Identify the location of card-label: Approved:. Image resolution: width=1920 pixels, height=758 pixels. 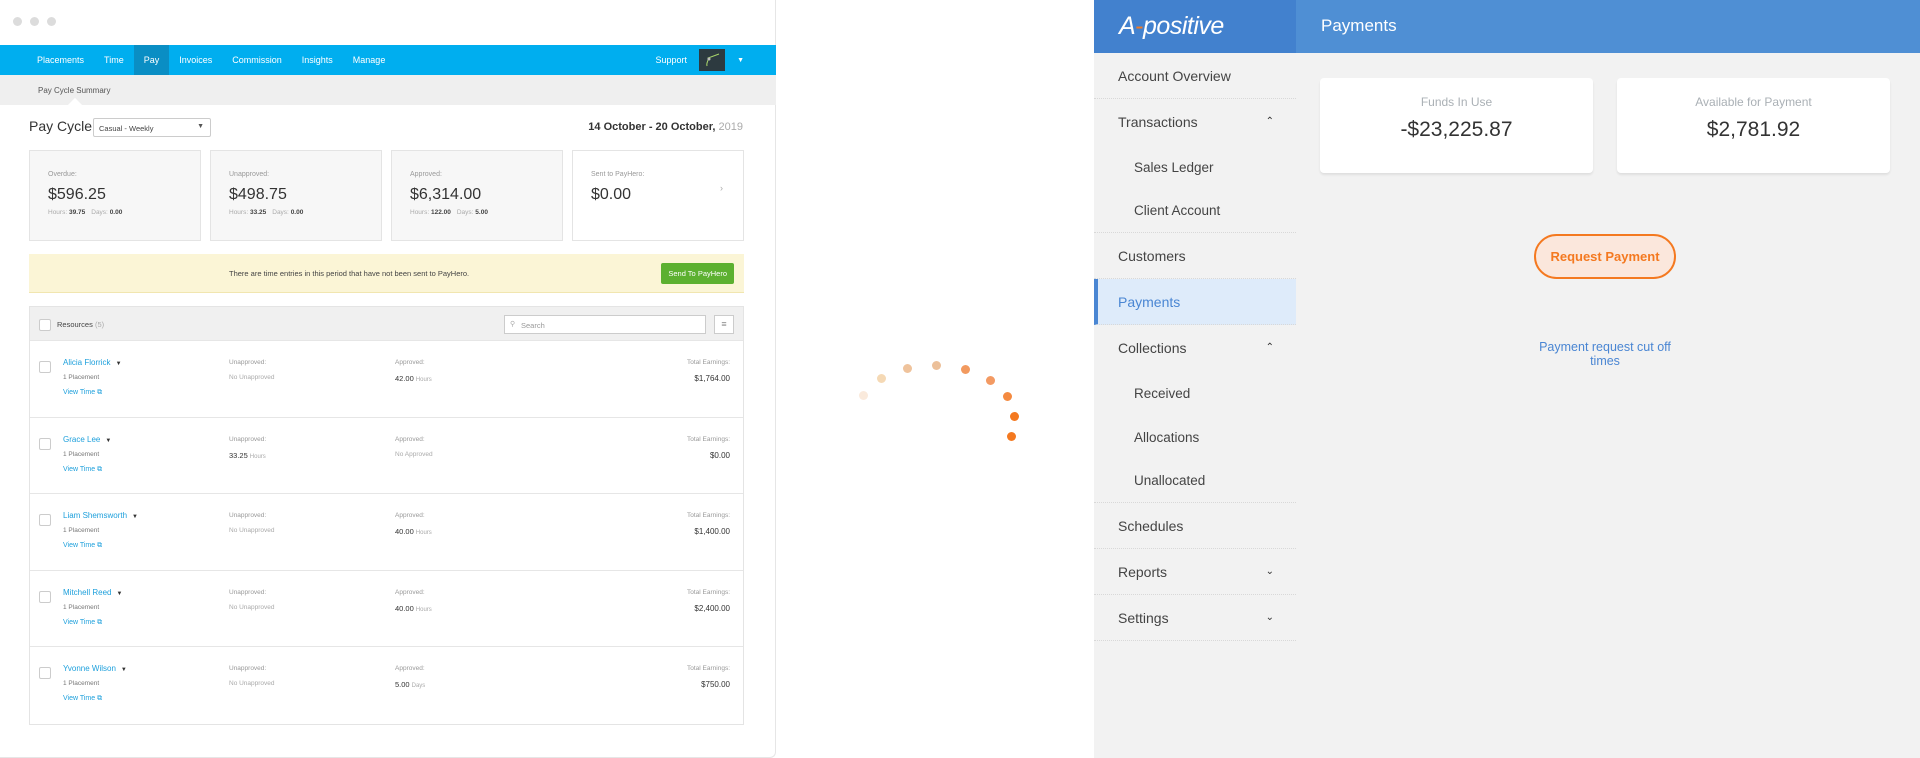
(426, 174).